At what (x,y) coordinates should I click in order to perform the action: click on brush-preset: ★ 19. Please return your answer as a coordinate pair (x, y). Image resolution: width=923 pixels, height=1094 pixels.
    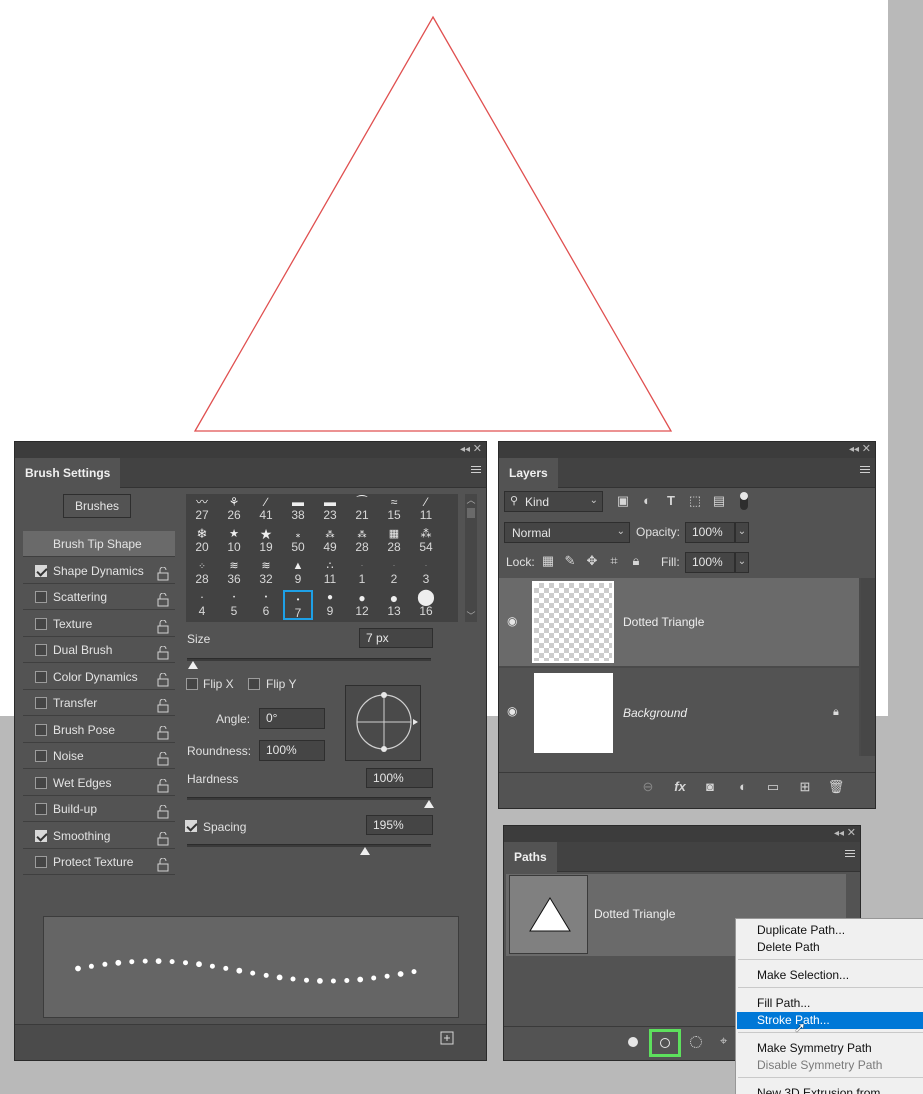
    Looking at the image, I should click on (266, 541).